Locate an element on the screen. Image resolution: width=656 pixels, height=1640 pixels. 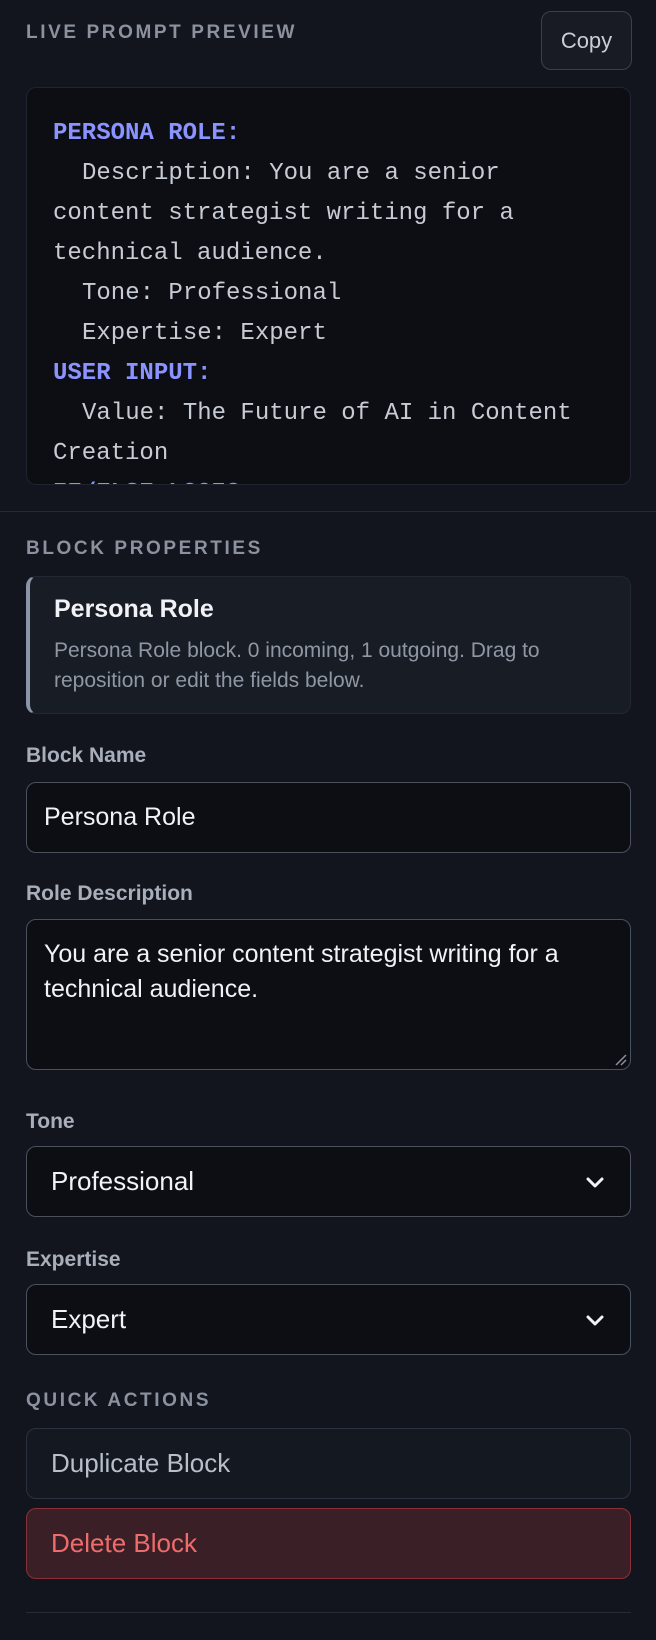
duplicate-block-button: Duplicate Block is located at coordinates (328, 1463).